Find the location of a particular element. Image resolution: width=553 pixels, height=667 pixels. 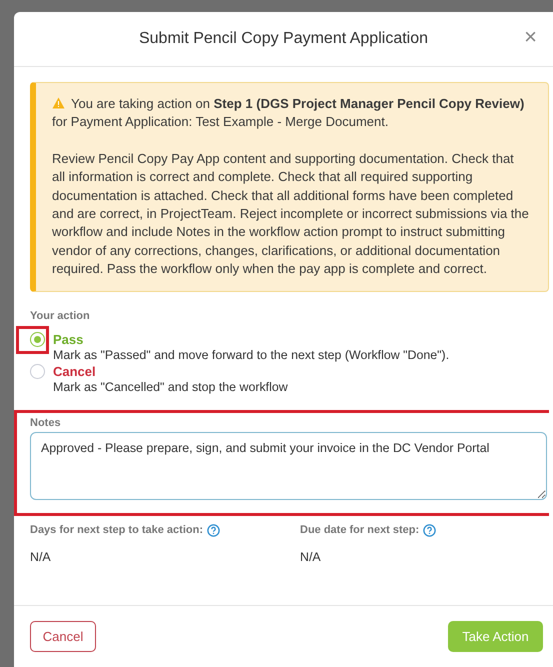

option-description: Mark as "Cancelled" and stop the workflow is located at coordinates (171, 387).